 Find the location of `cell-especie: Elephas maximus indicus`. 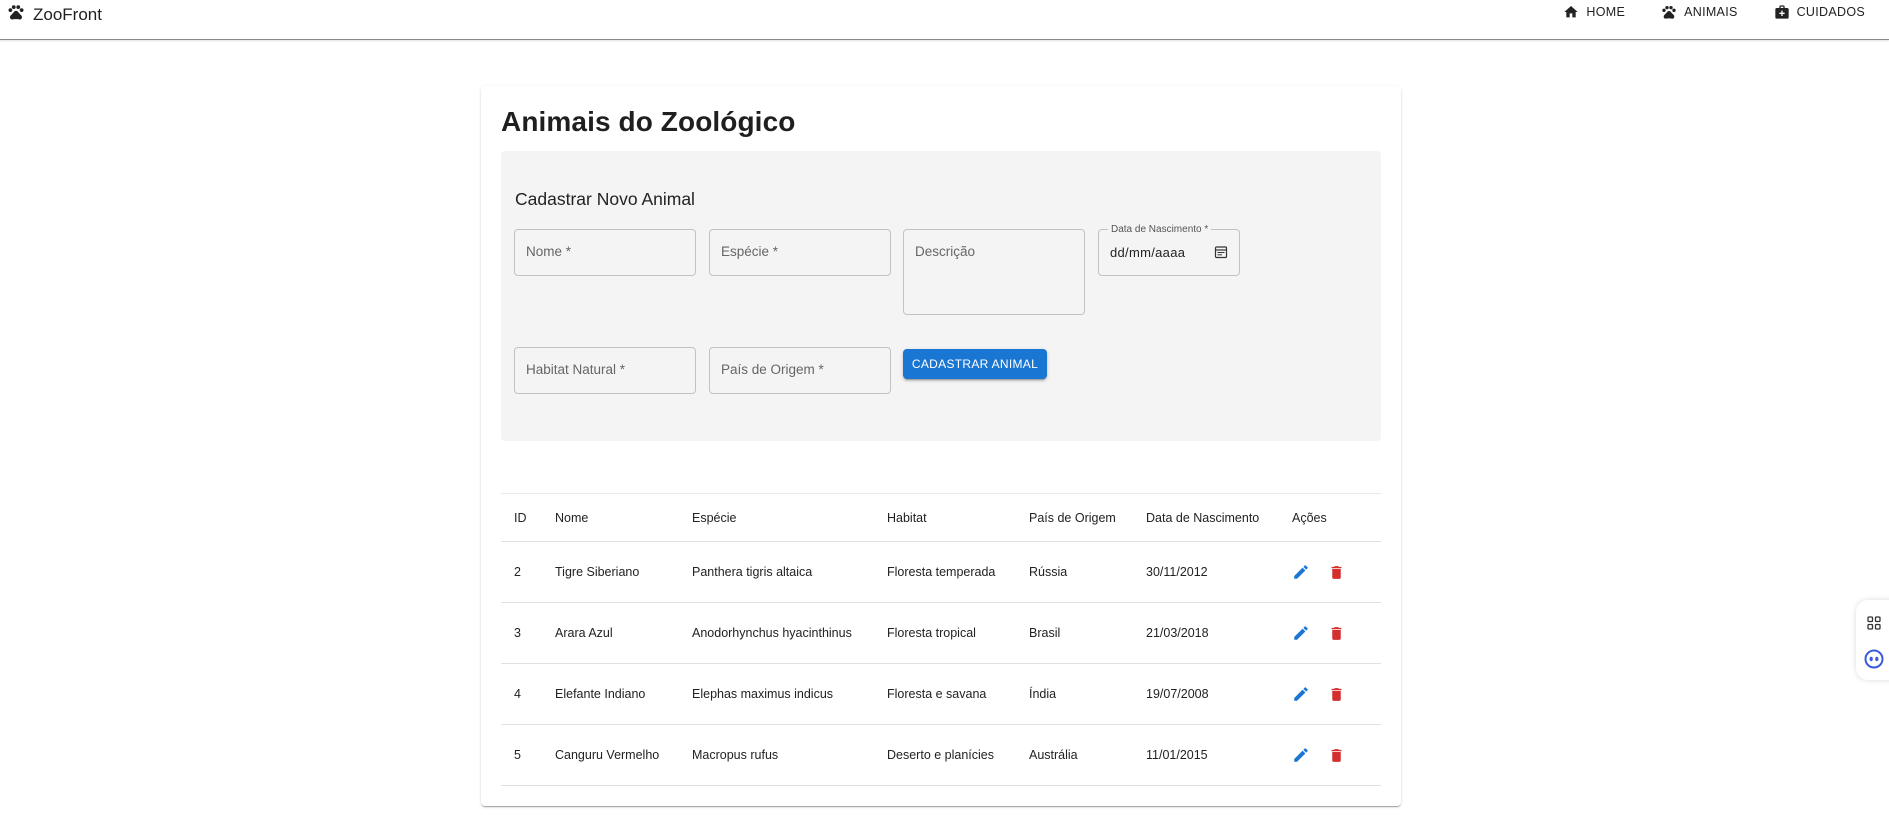

cell-especie: Elephas maximus indicus is located at coordinates (776, 694).